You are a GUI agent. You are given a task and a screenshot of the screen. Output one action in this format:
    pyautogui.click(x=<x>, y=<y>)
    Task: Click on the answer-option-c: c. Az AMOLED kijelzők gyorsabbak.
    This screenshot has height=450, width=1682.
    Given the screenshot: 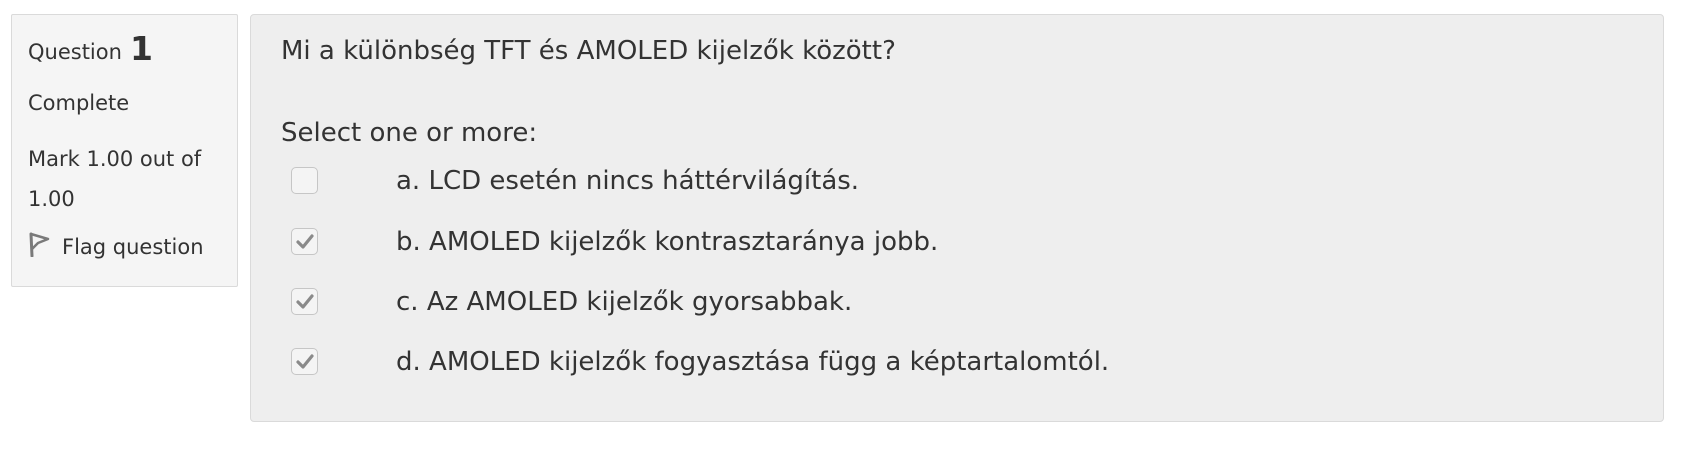 What is the action you would take?
    pyautogui.click(x=972, y=312)
    